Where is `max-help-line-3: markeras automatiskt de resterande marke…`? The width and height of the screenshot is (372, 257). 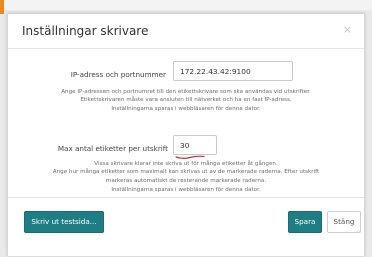 max-help-line-3: markeras automatiskt de resterande marke… is located at coordinates (186, 181).